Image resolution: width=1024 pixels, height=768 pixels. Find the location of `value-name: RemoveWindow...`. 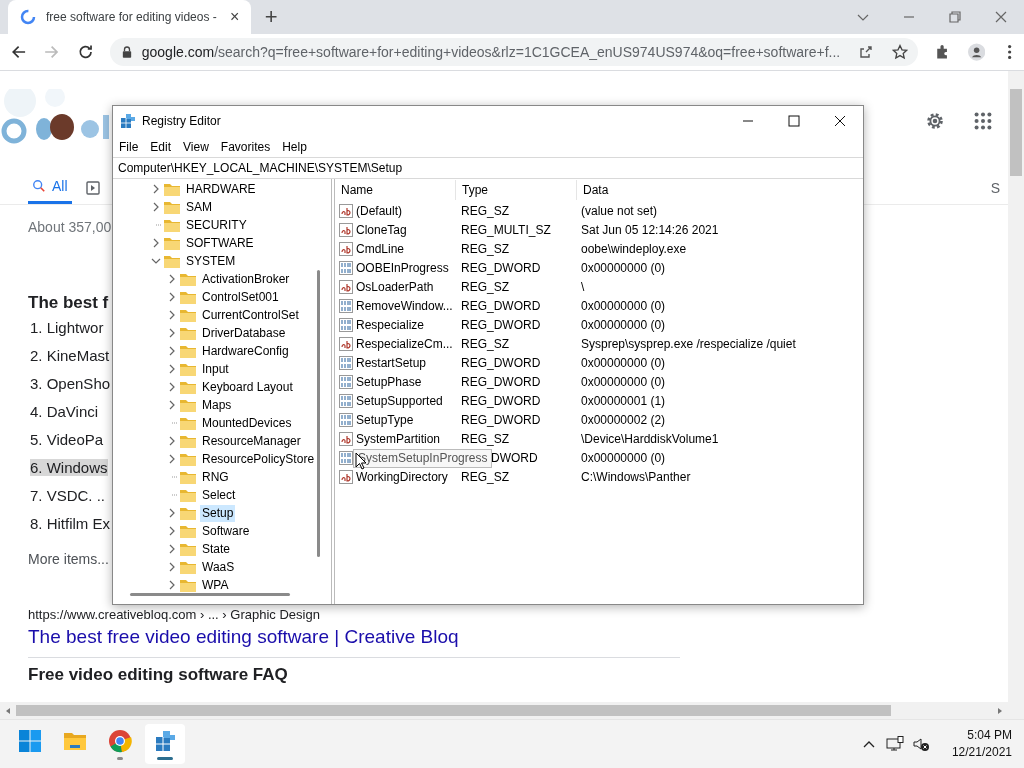

value-name: RemoveWindow... is located at coordinates (404, 305).